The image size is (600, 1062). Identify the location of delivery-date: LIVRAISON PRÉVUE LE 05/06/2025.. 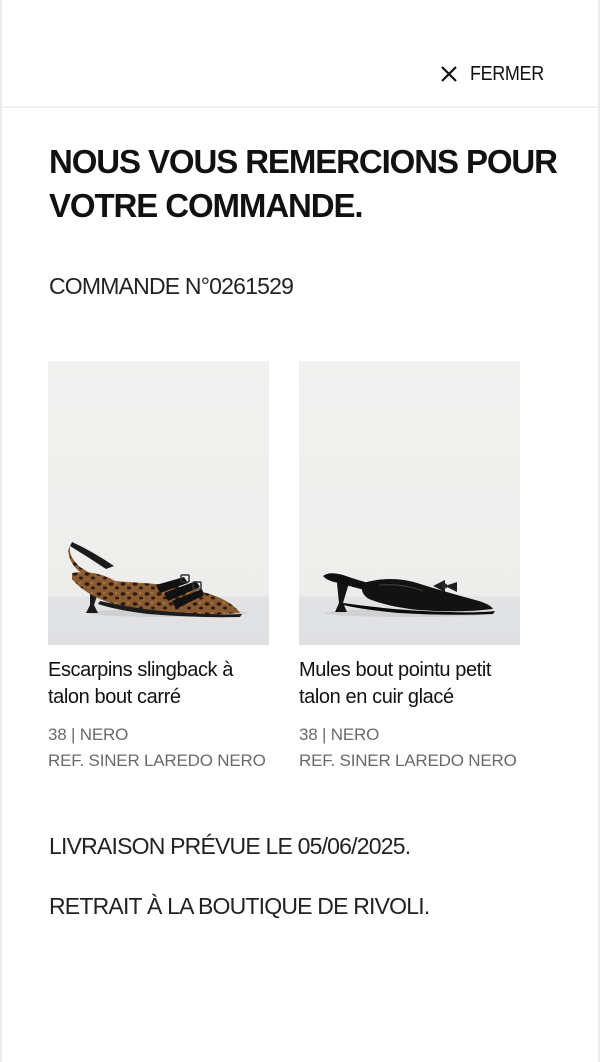
(230, 846).